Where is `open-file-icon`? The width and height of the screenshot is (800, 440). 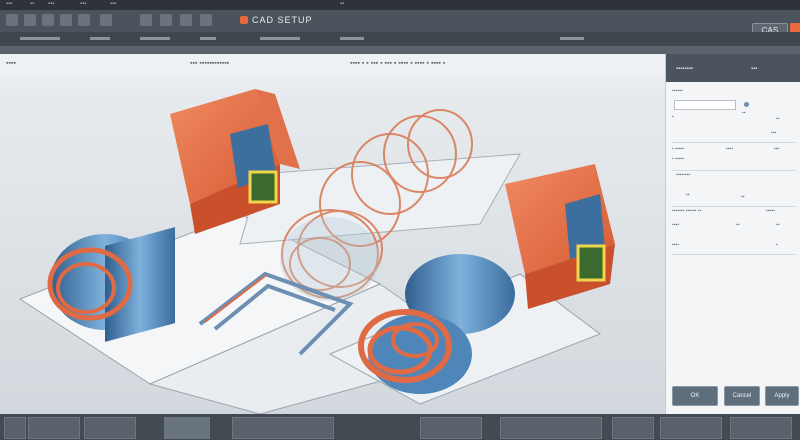 open-file-icon is located at coordinates (30, 20).